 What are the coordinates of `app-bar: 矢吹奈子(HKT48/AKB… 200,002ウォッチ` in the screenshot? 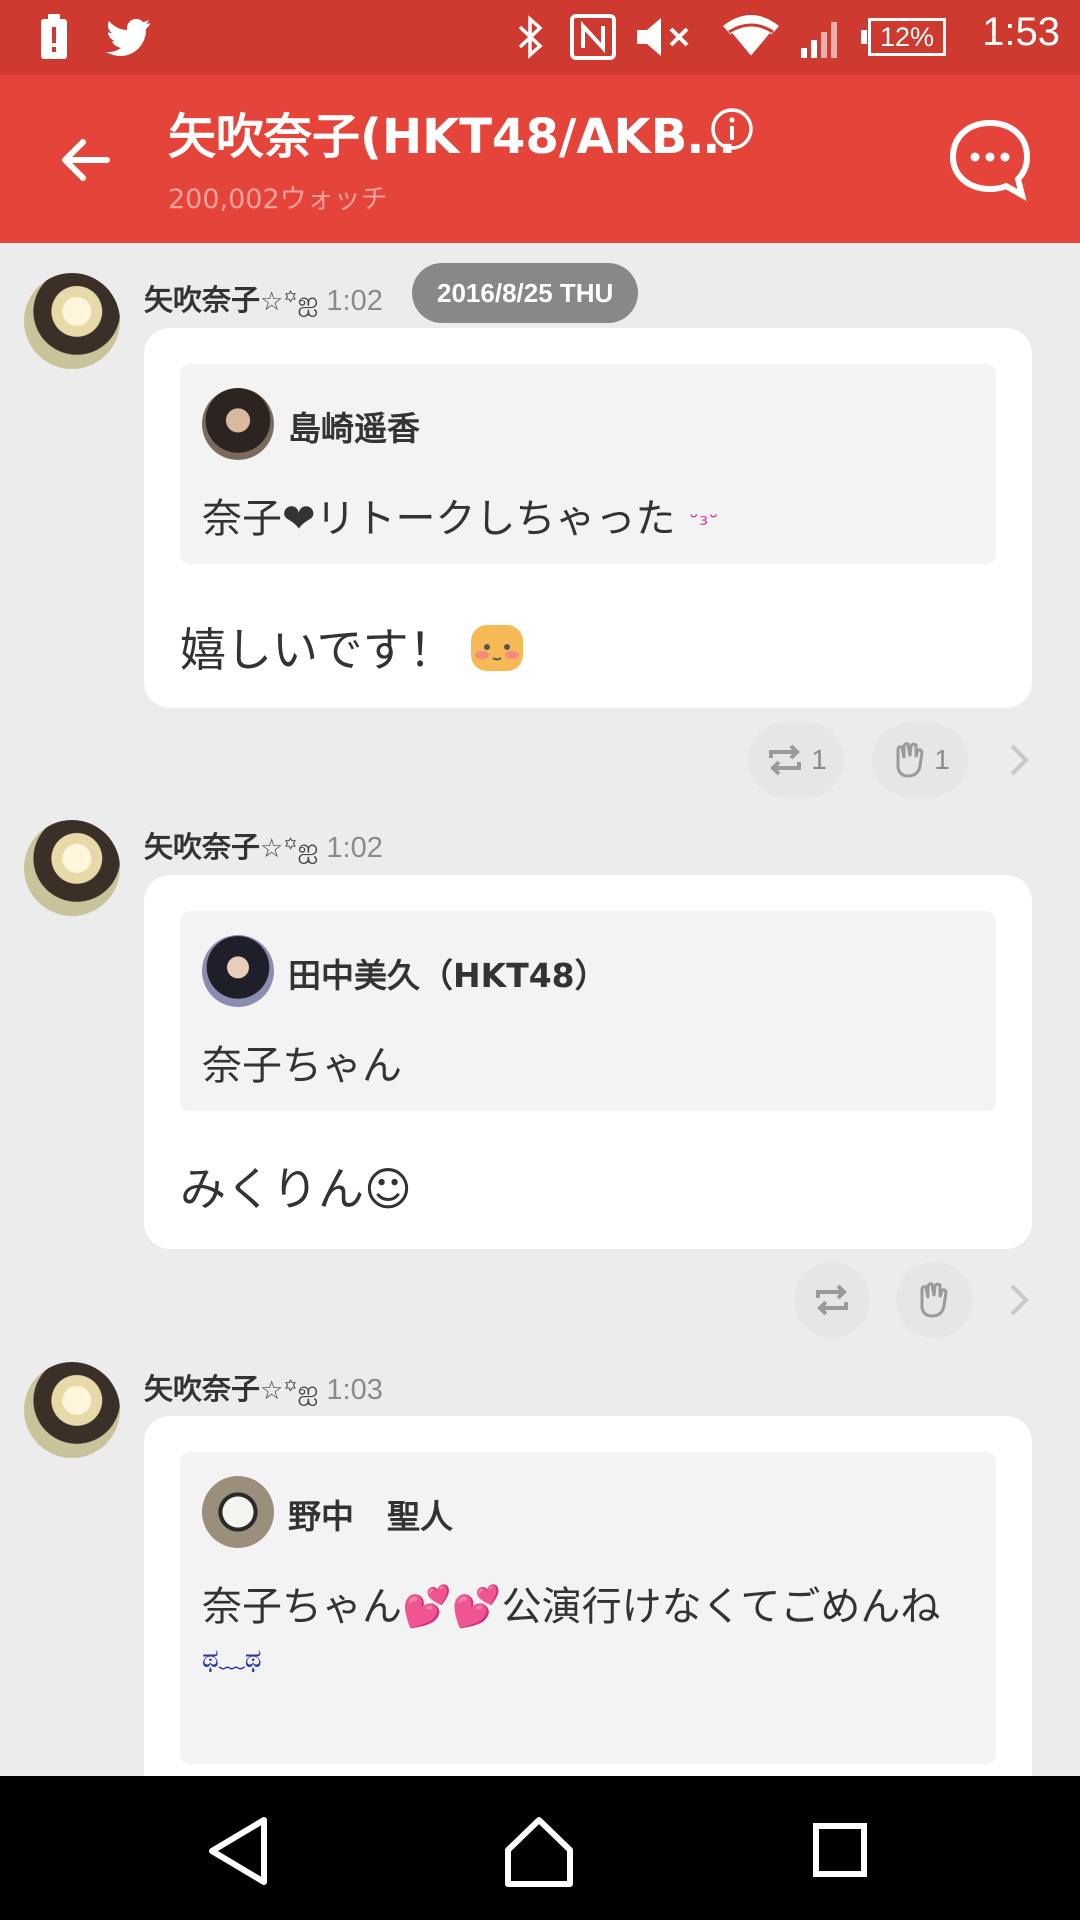 It's located at (540, 159).